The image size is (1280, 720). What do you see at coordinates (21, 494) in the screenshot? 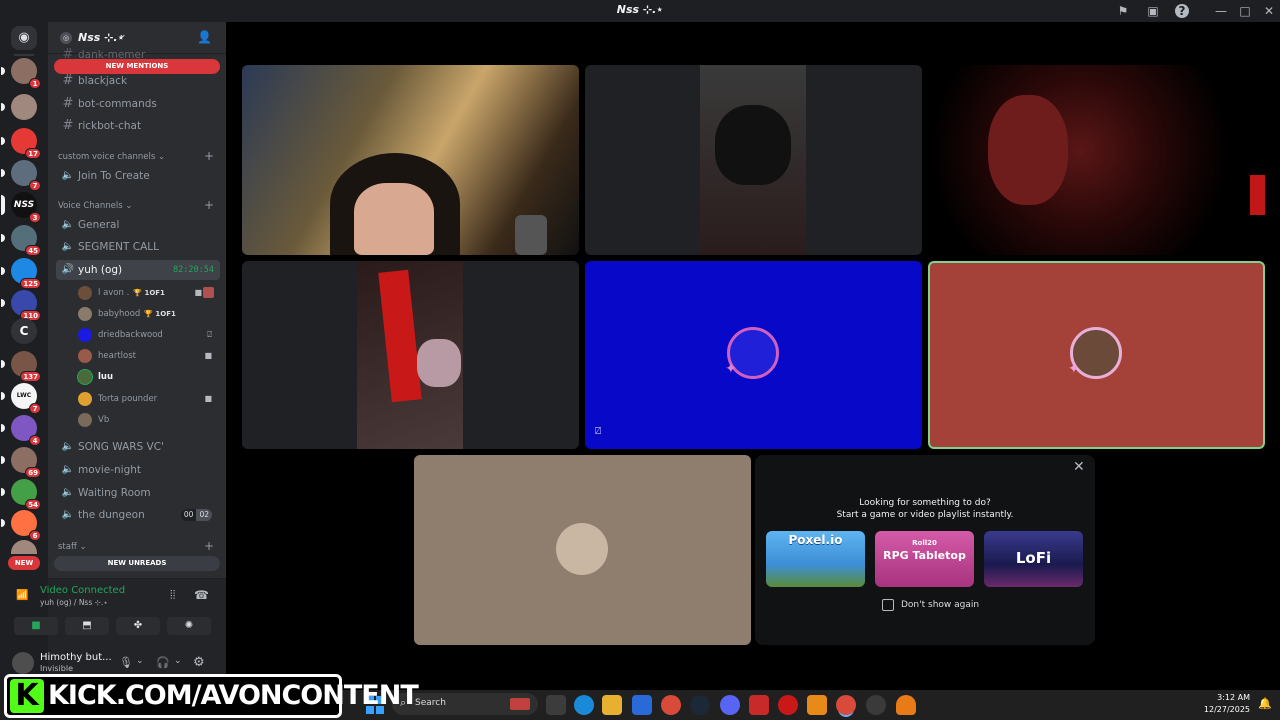
I see `server-icon: 54` at bounding box center [21, 494].